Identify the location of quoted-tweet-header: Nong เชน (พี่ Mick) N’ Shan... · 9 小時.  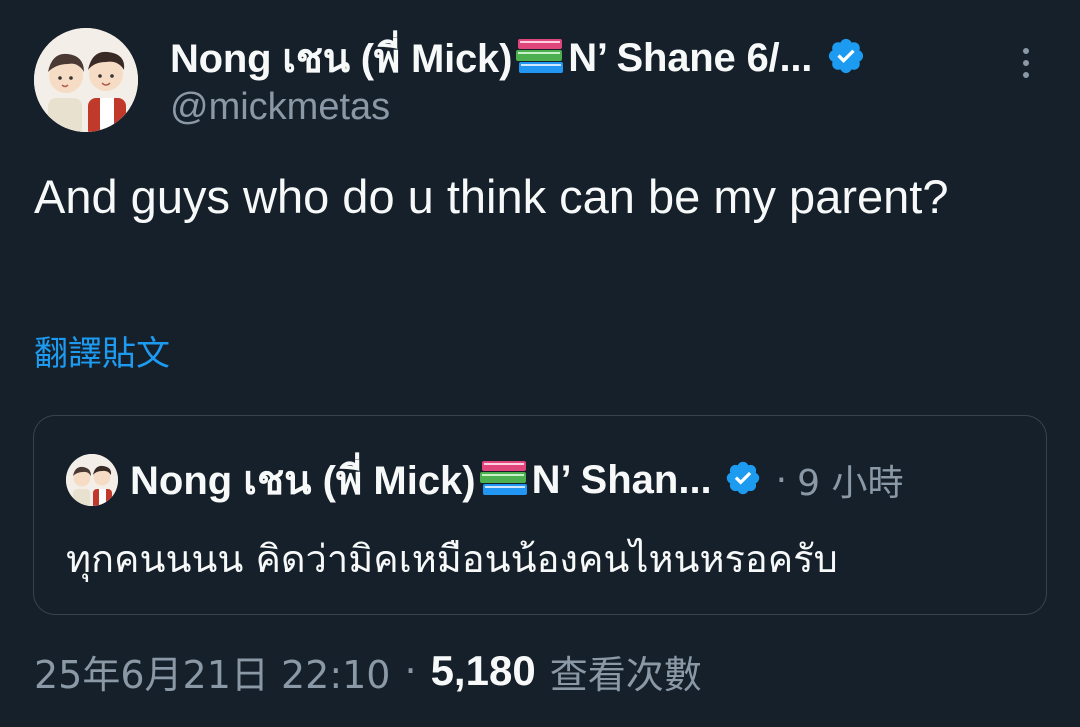
(484, 480).